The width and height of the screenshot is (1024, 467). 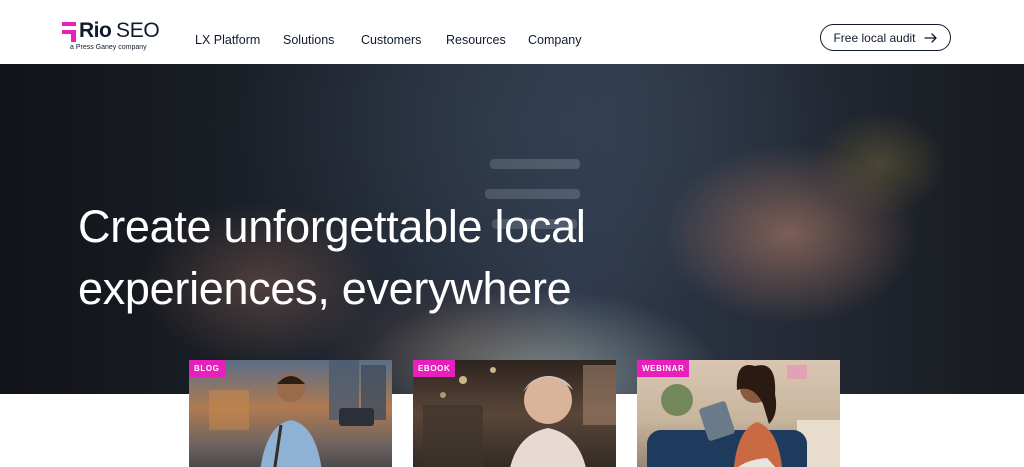 I want to click on arrow-right-icon, so click(x=930, y=37).